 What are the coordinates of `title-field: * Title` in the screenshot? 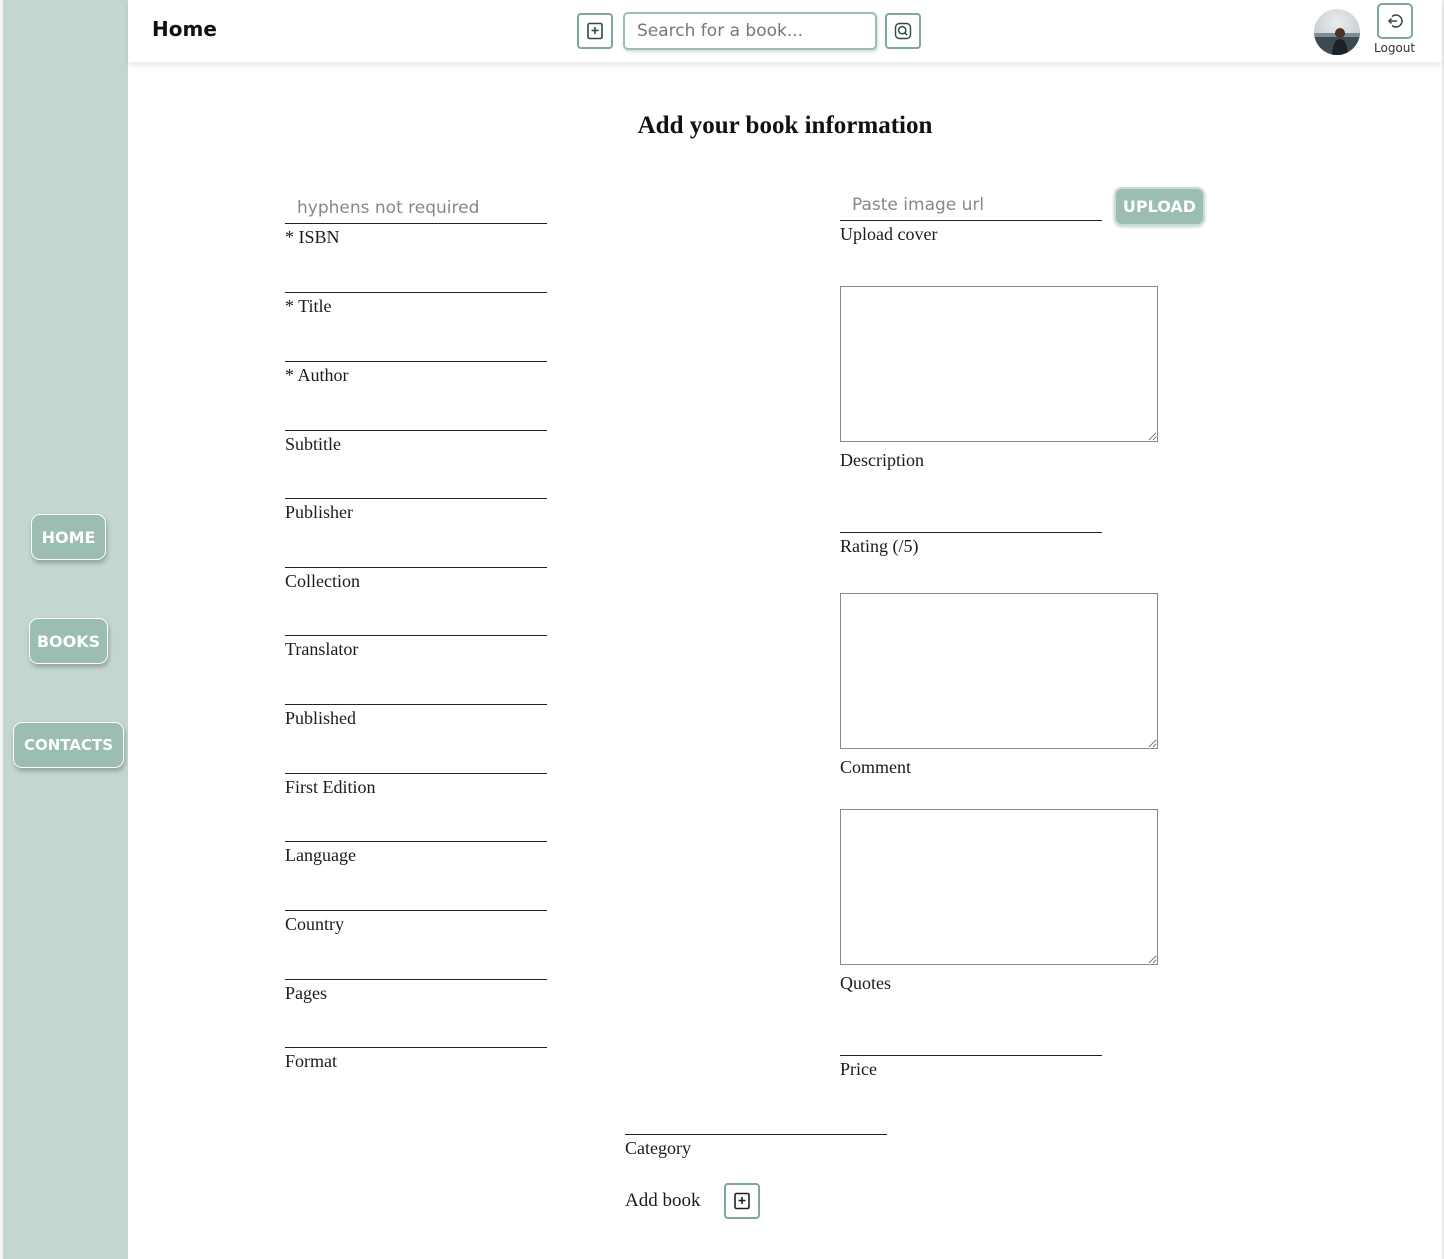 It's located at (416, 289).